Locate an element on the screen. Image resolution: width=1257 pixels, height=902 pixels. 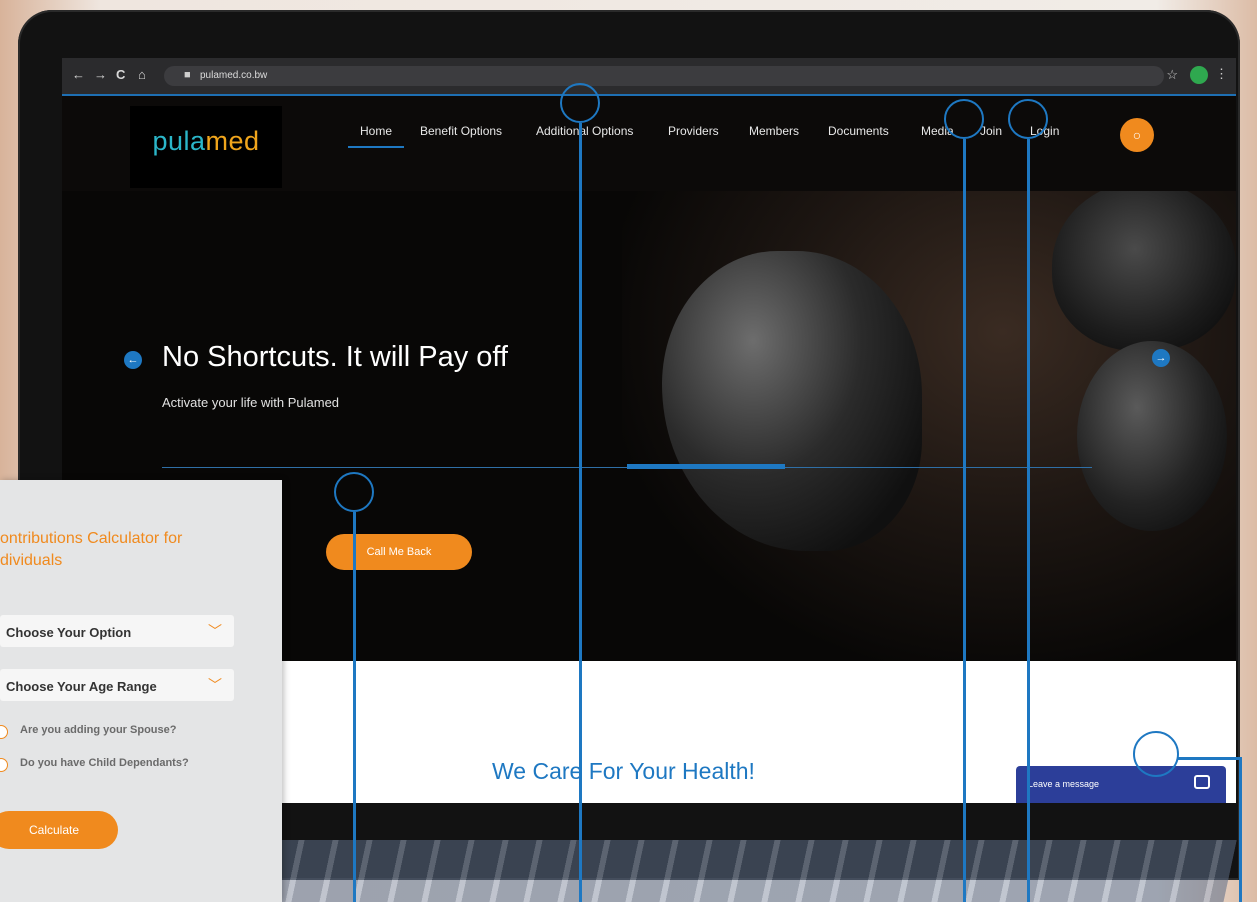
calculator-title: ontributions Calculator for dividuals is located at coordinates (91, 549).